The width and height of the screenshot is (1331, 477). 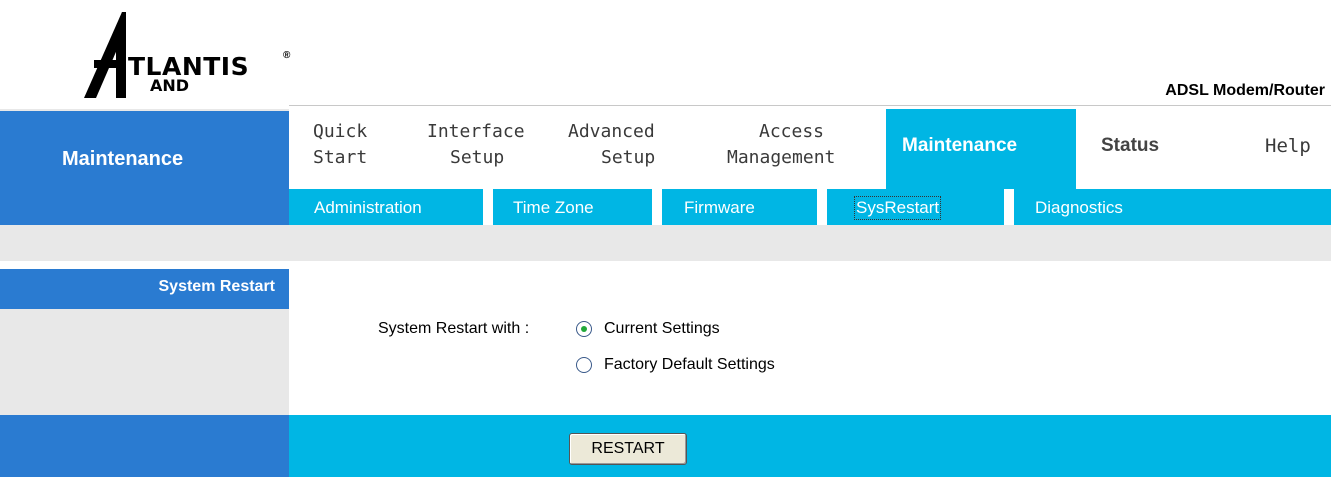 I want to click on footer-left-panel, so click(x=144, y=446).